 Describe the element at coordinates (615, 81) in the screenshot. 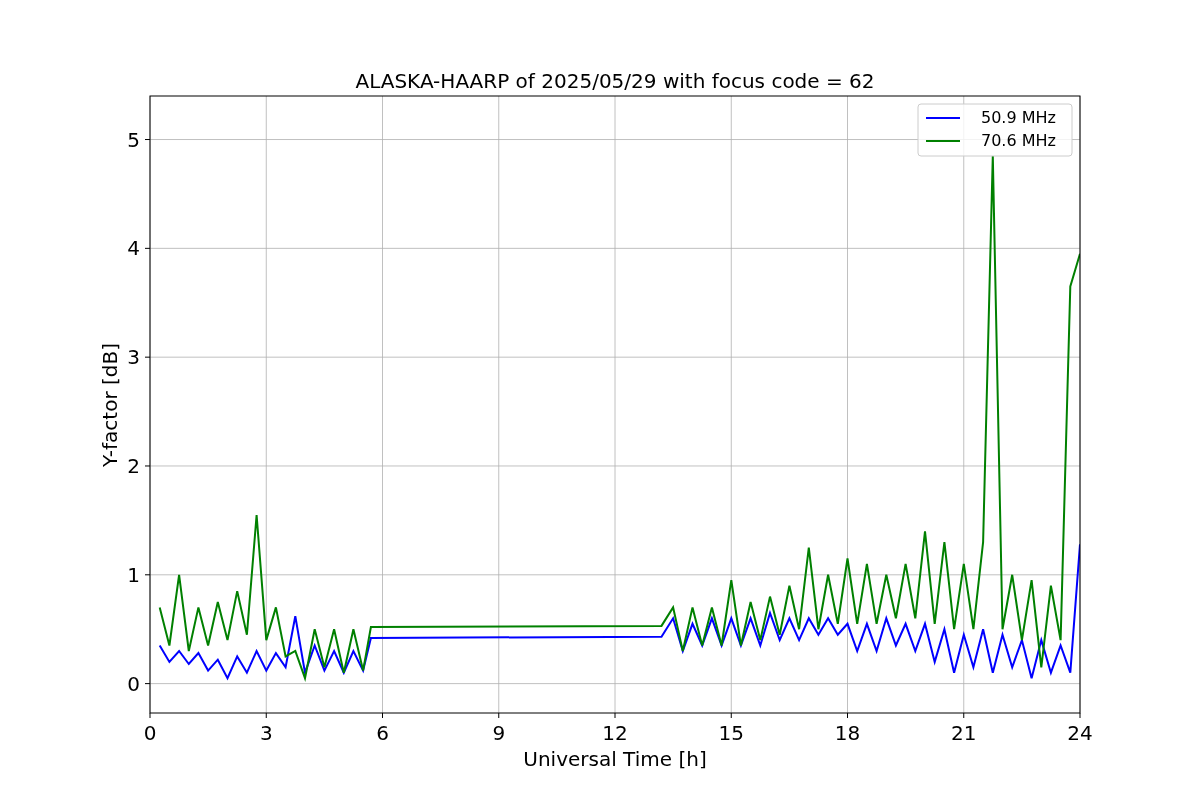

I see `chart-title: ALASKA-HAARP of 2025/05/29 with focus code = 62` at that location.